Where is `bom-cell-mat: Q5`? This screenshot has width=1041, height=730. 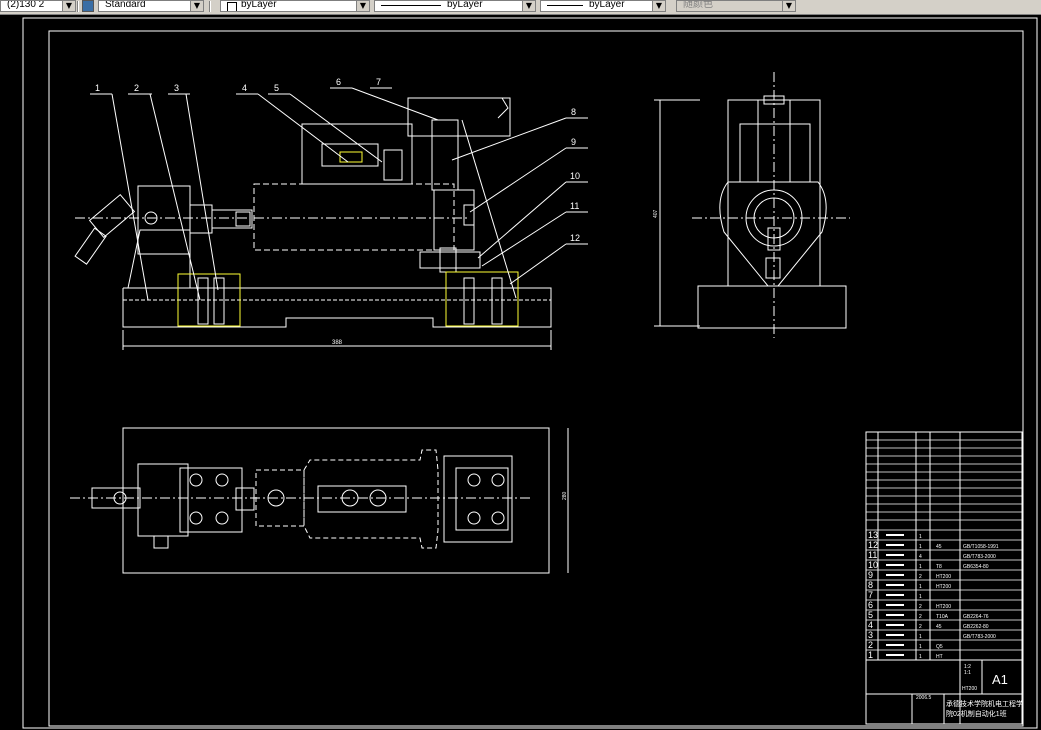 bom-cell-mat: Q5 is located at coordinates (939, 647).